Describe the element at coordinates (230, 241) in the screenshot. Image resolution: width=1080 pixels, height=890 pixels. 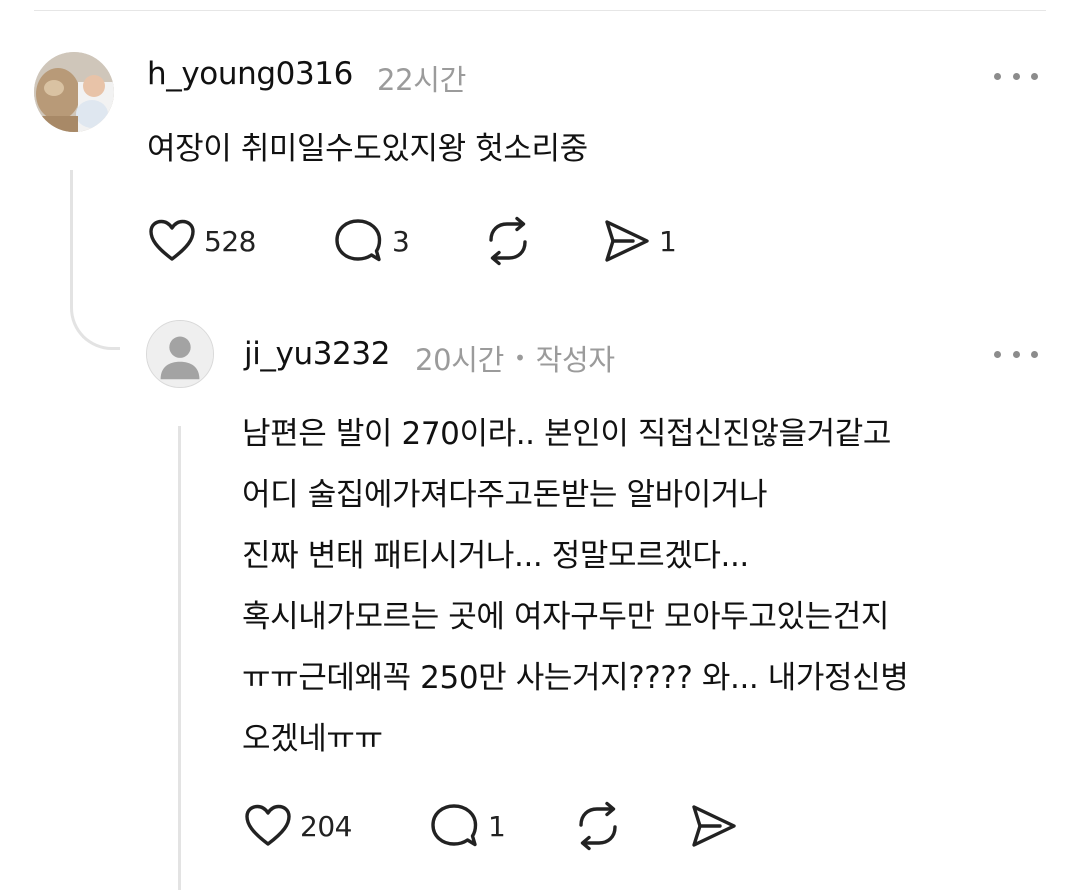
I see `like-count: 528` at that location.